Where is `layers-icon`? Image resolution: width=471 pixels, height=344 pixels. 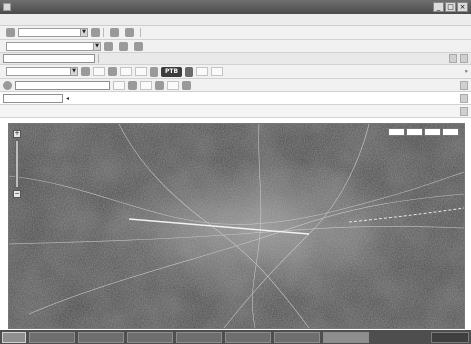 layers-icon is located at coordinates (112, 71).